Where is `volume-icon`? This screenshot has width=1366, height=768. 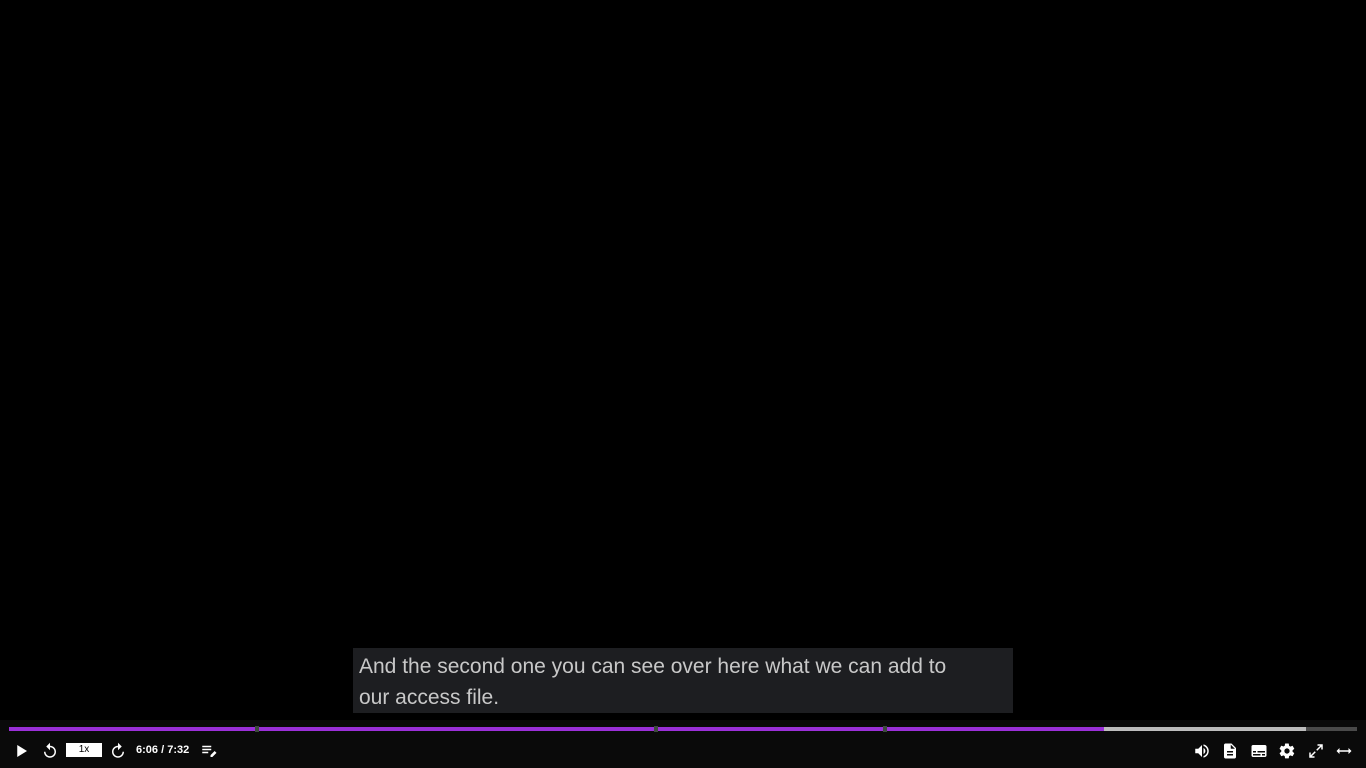 volume-icon is located at coordinates (1202, 751).